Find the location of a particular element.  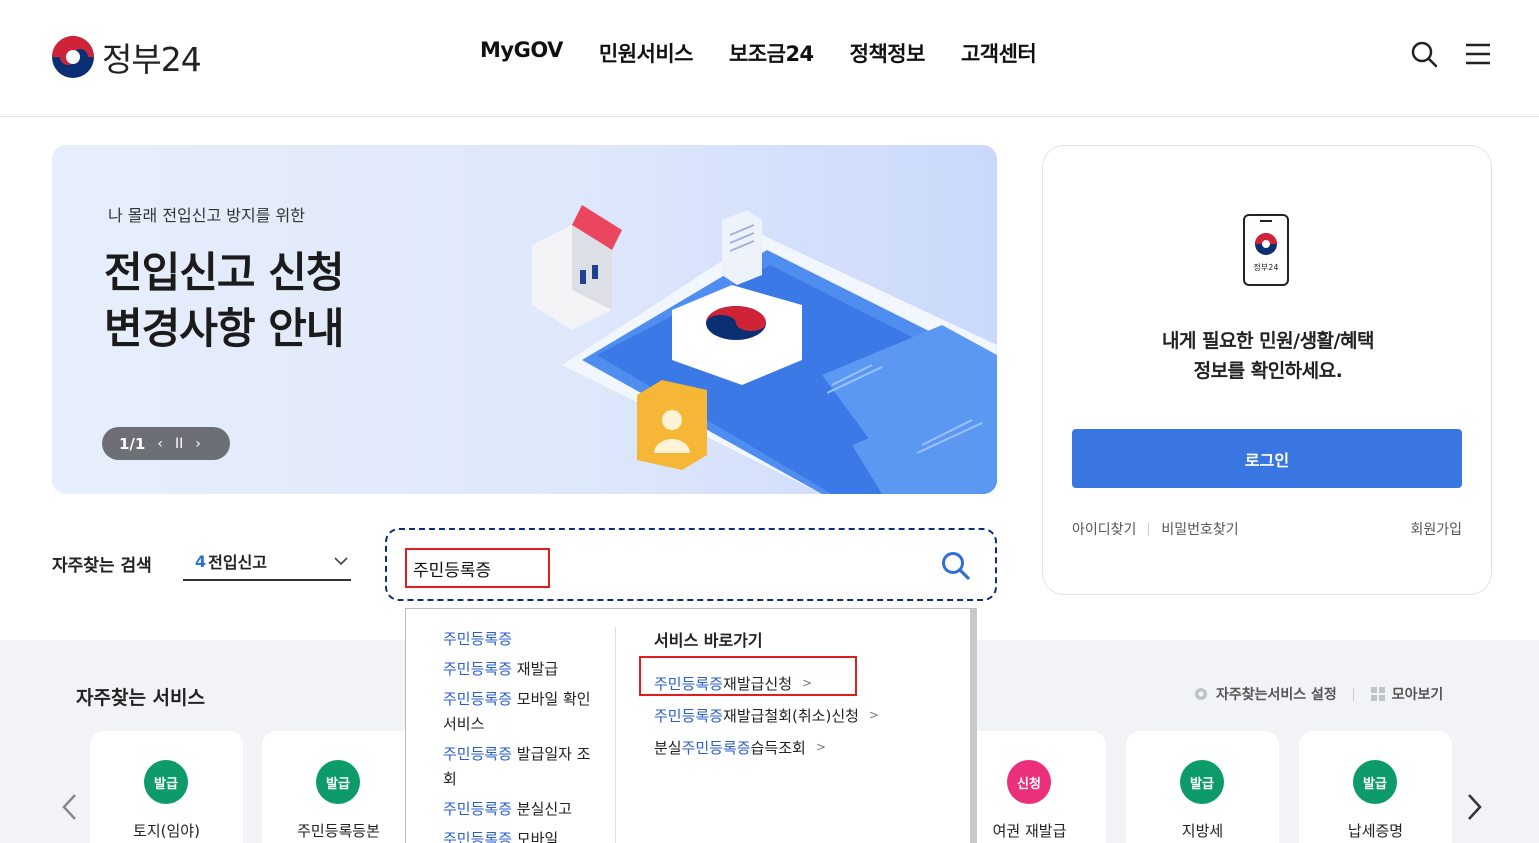

login-message-line2: 정보를 확인하세요. is located at coordinates (1268, 371).